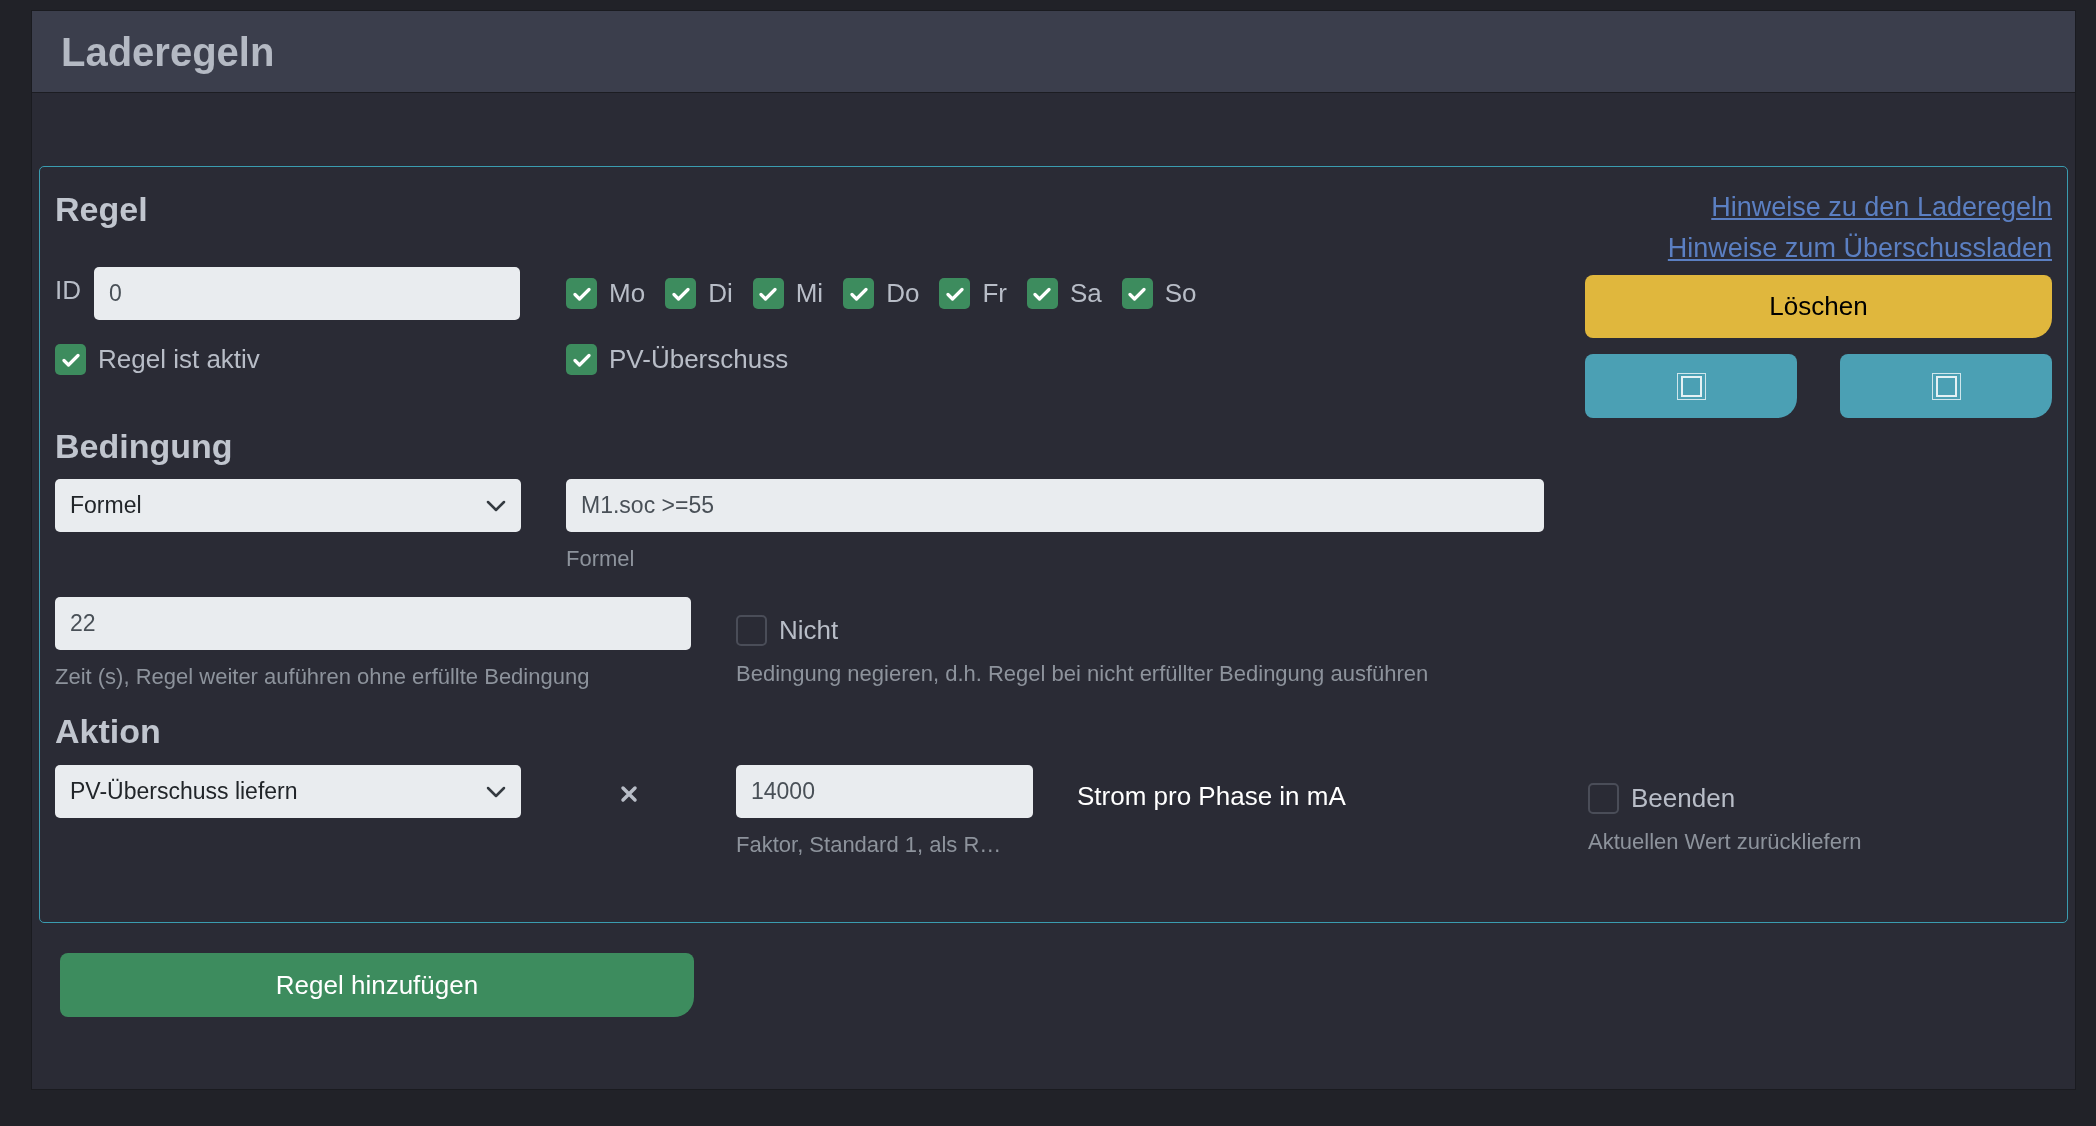 The image size is (2096, 1126). Describe the element at coordinates (994, 293) in the screenshot. I see `checkbox-label: Fr` at that location.